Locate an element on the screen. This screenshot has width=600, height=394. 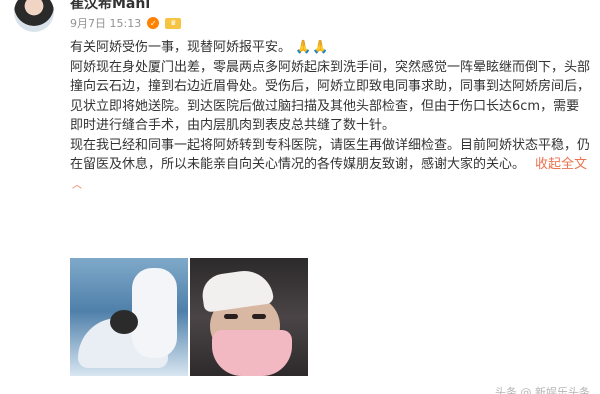
patient-head-shape is located at coordinates (124, 322).